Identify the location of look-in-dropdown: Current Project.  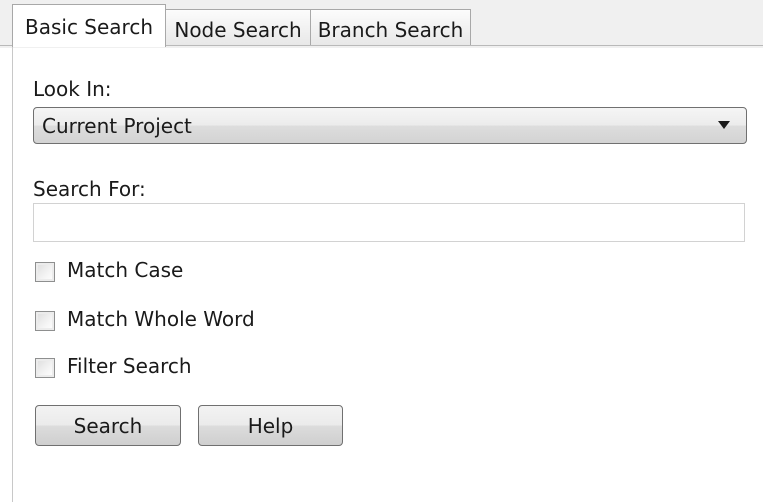
(390, 125).